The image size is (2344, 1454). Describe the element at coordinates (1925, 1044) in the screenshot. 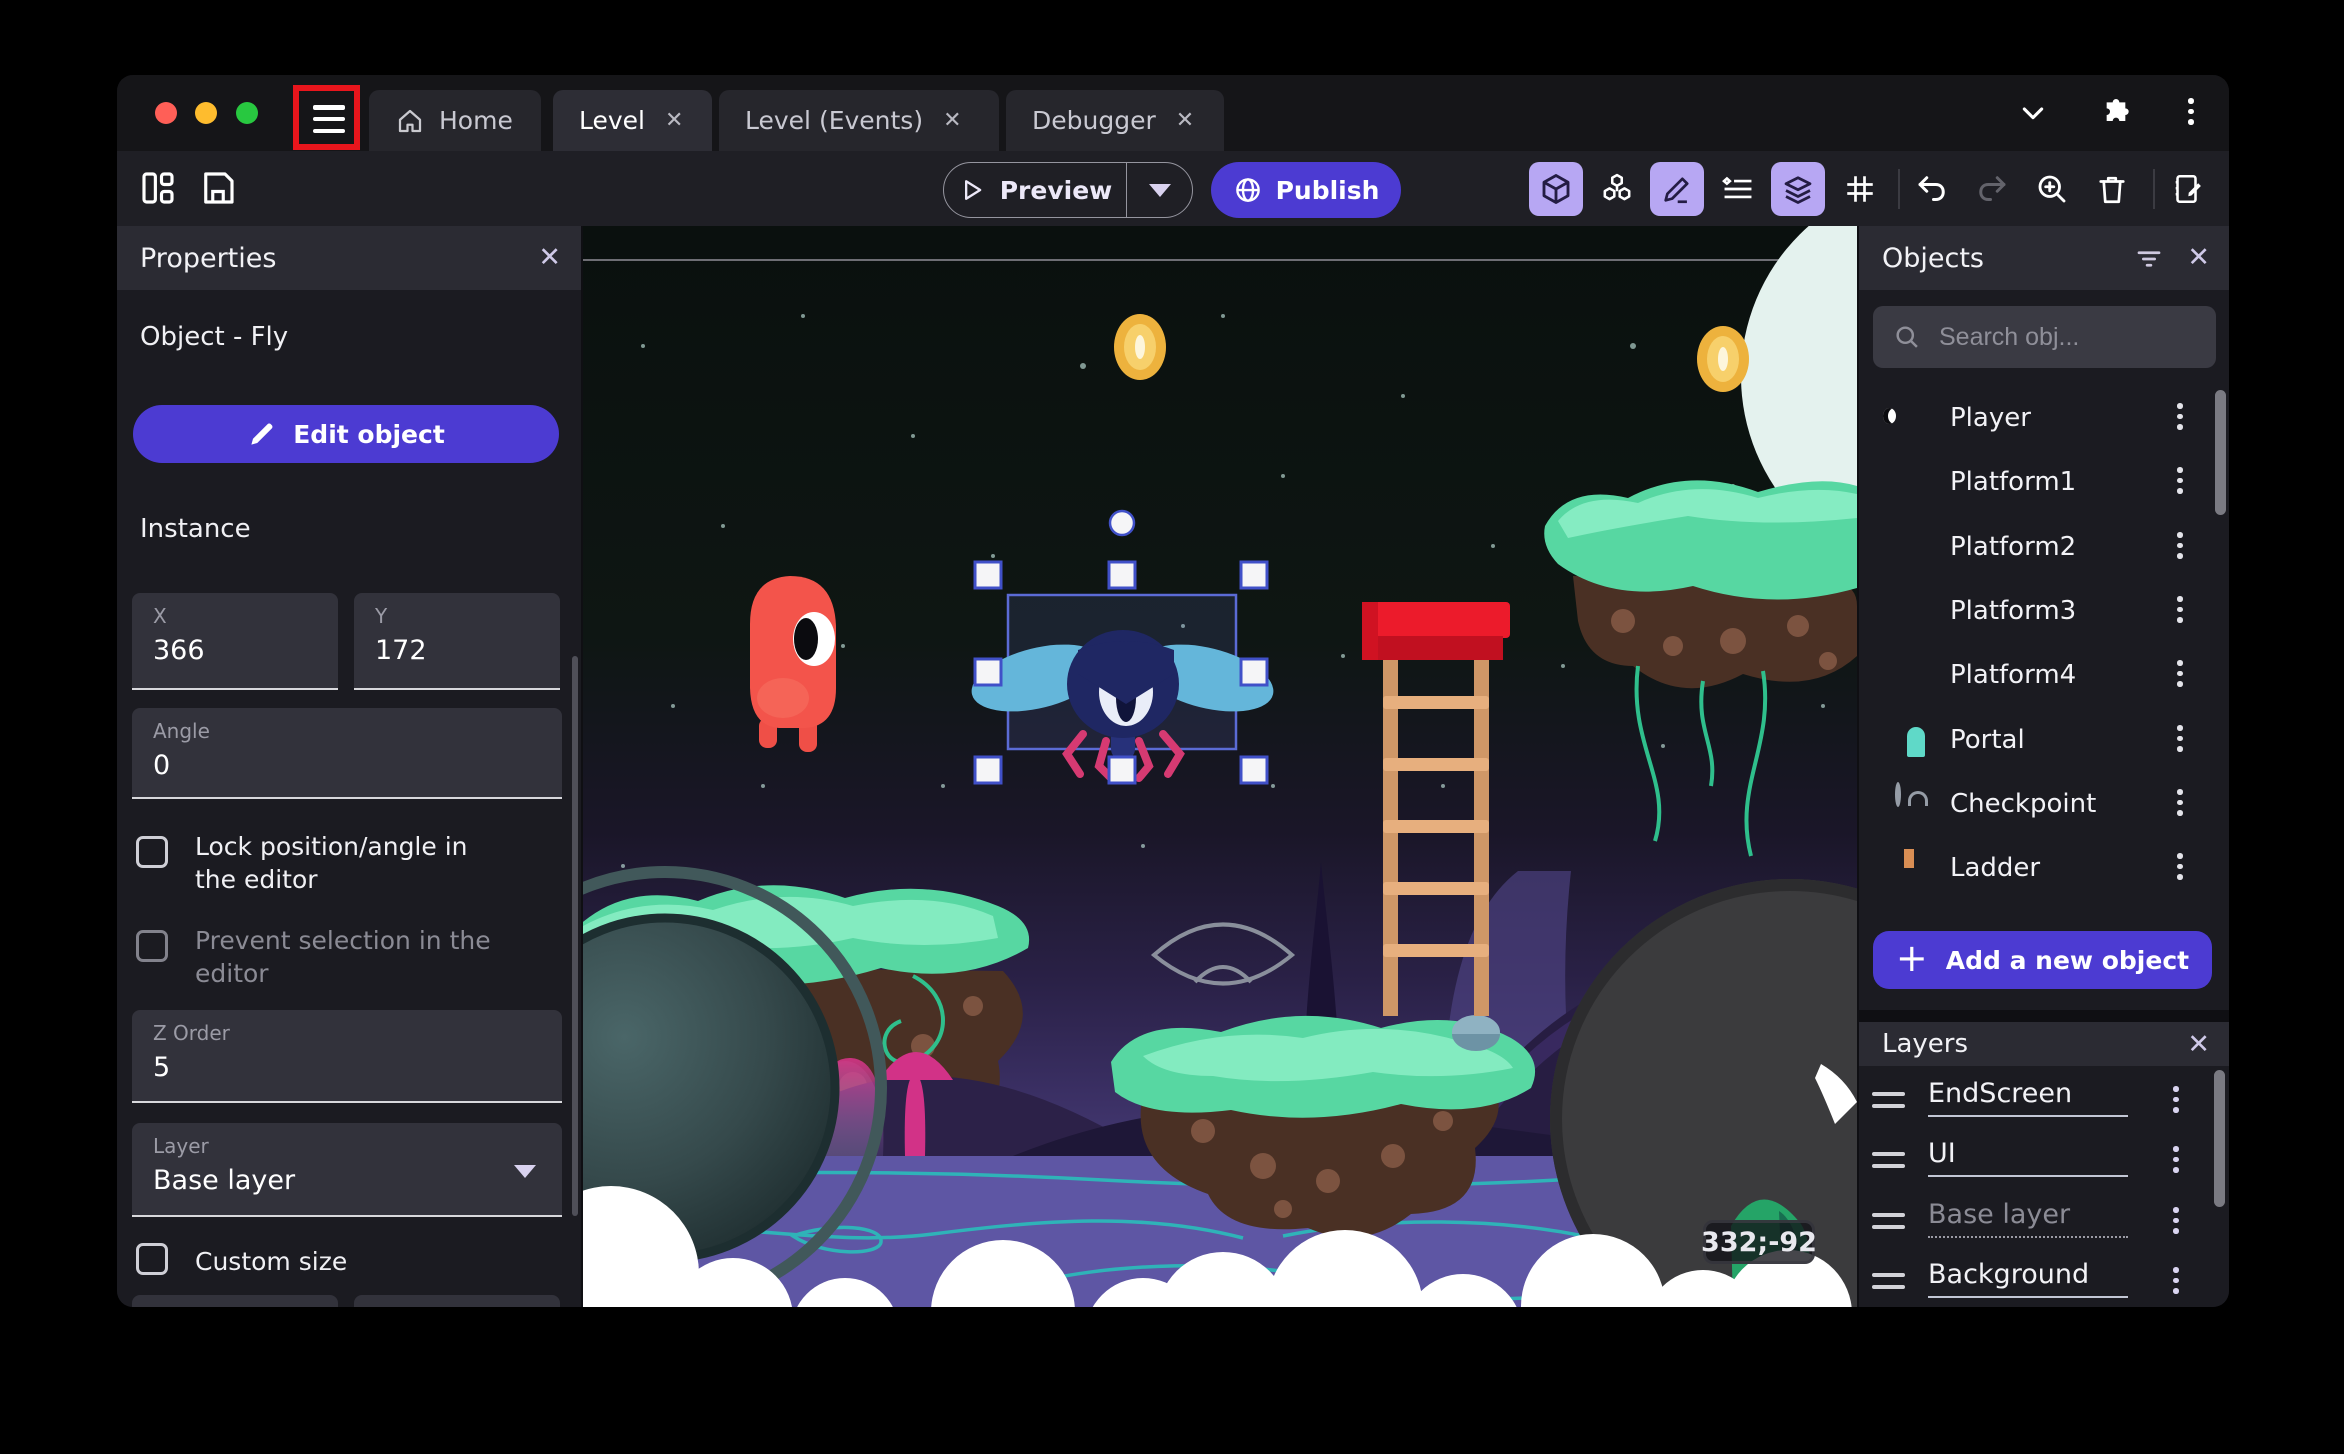

I see `layers-title: Layers` at that location.